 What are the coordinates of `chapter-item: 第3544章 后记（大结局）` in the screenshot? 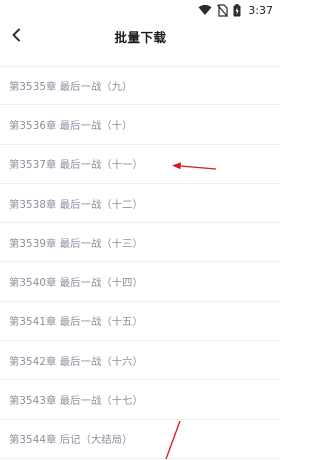 It's located at (140, 439).